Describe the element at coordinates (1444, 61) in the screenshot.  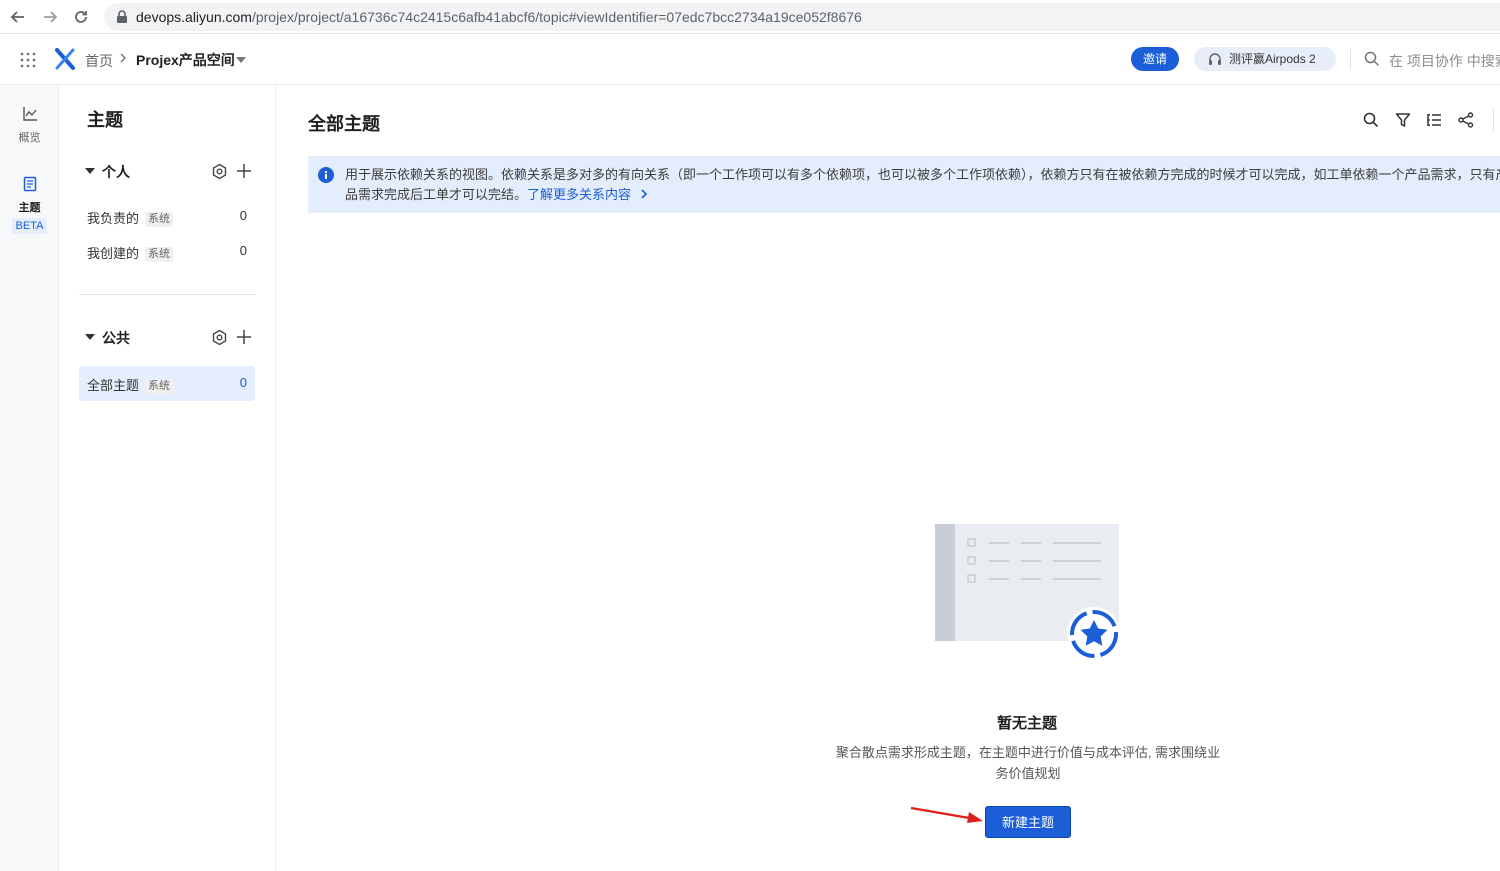
I see `global-search-input: 在 项目协作 中搜索` at that location.